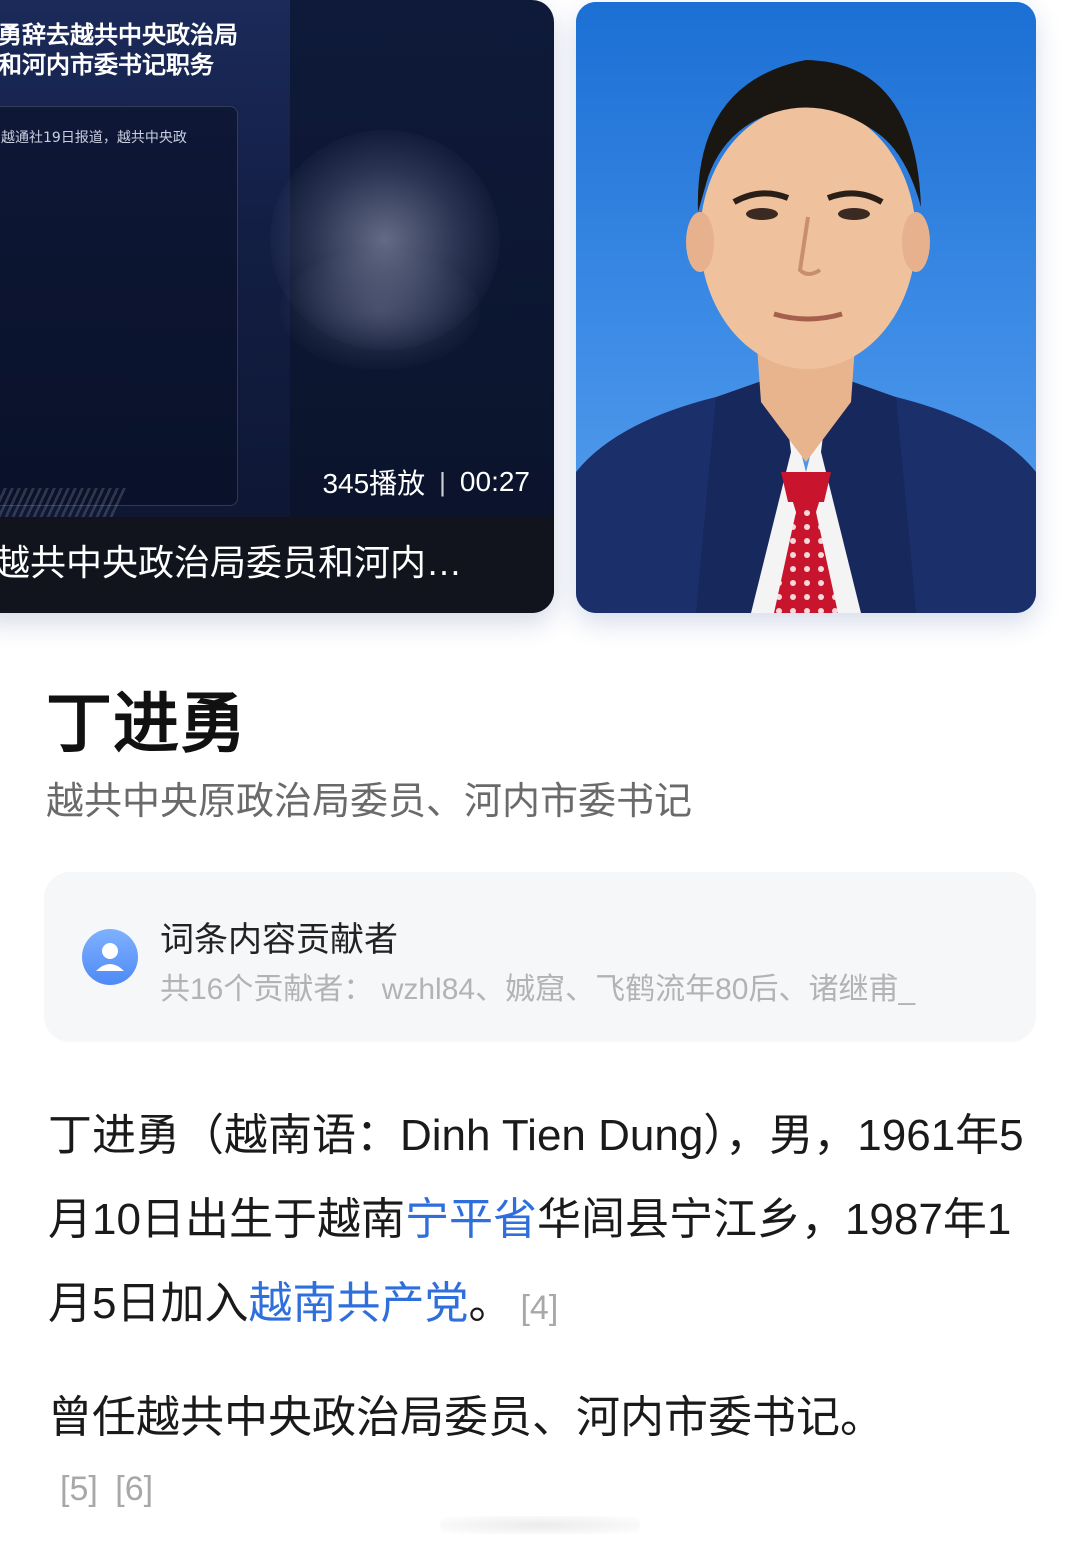  I want to click on link-vietnam-communist-party: 越南共产党, so click(358, 1303).